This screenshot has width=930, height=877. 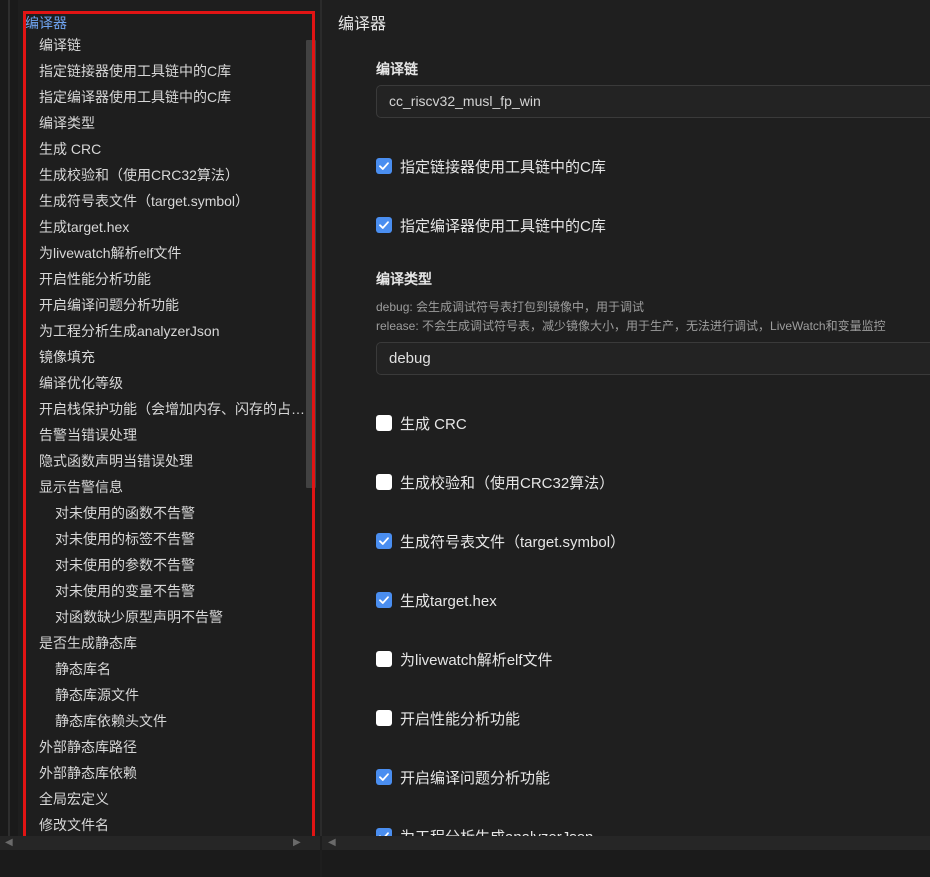 I want to click on gutter-line, so click(x=9, y=418).